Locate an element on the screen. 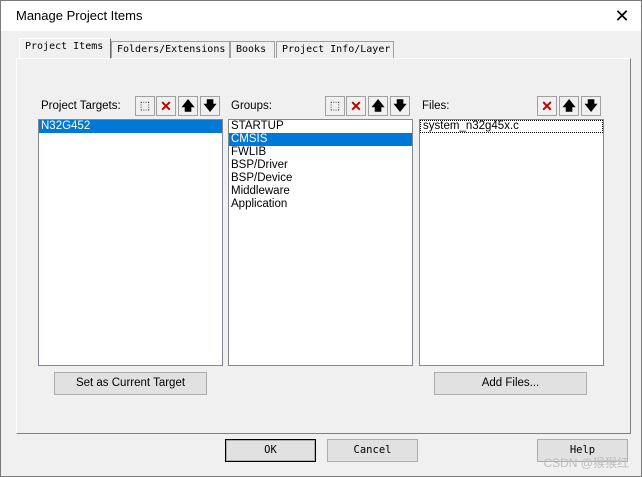  list-item: system_n32g45x.c is located at coordinates (511, 126).